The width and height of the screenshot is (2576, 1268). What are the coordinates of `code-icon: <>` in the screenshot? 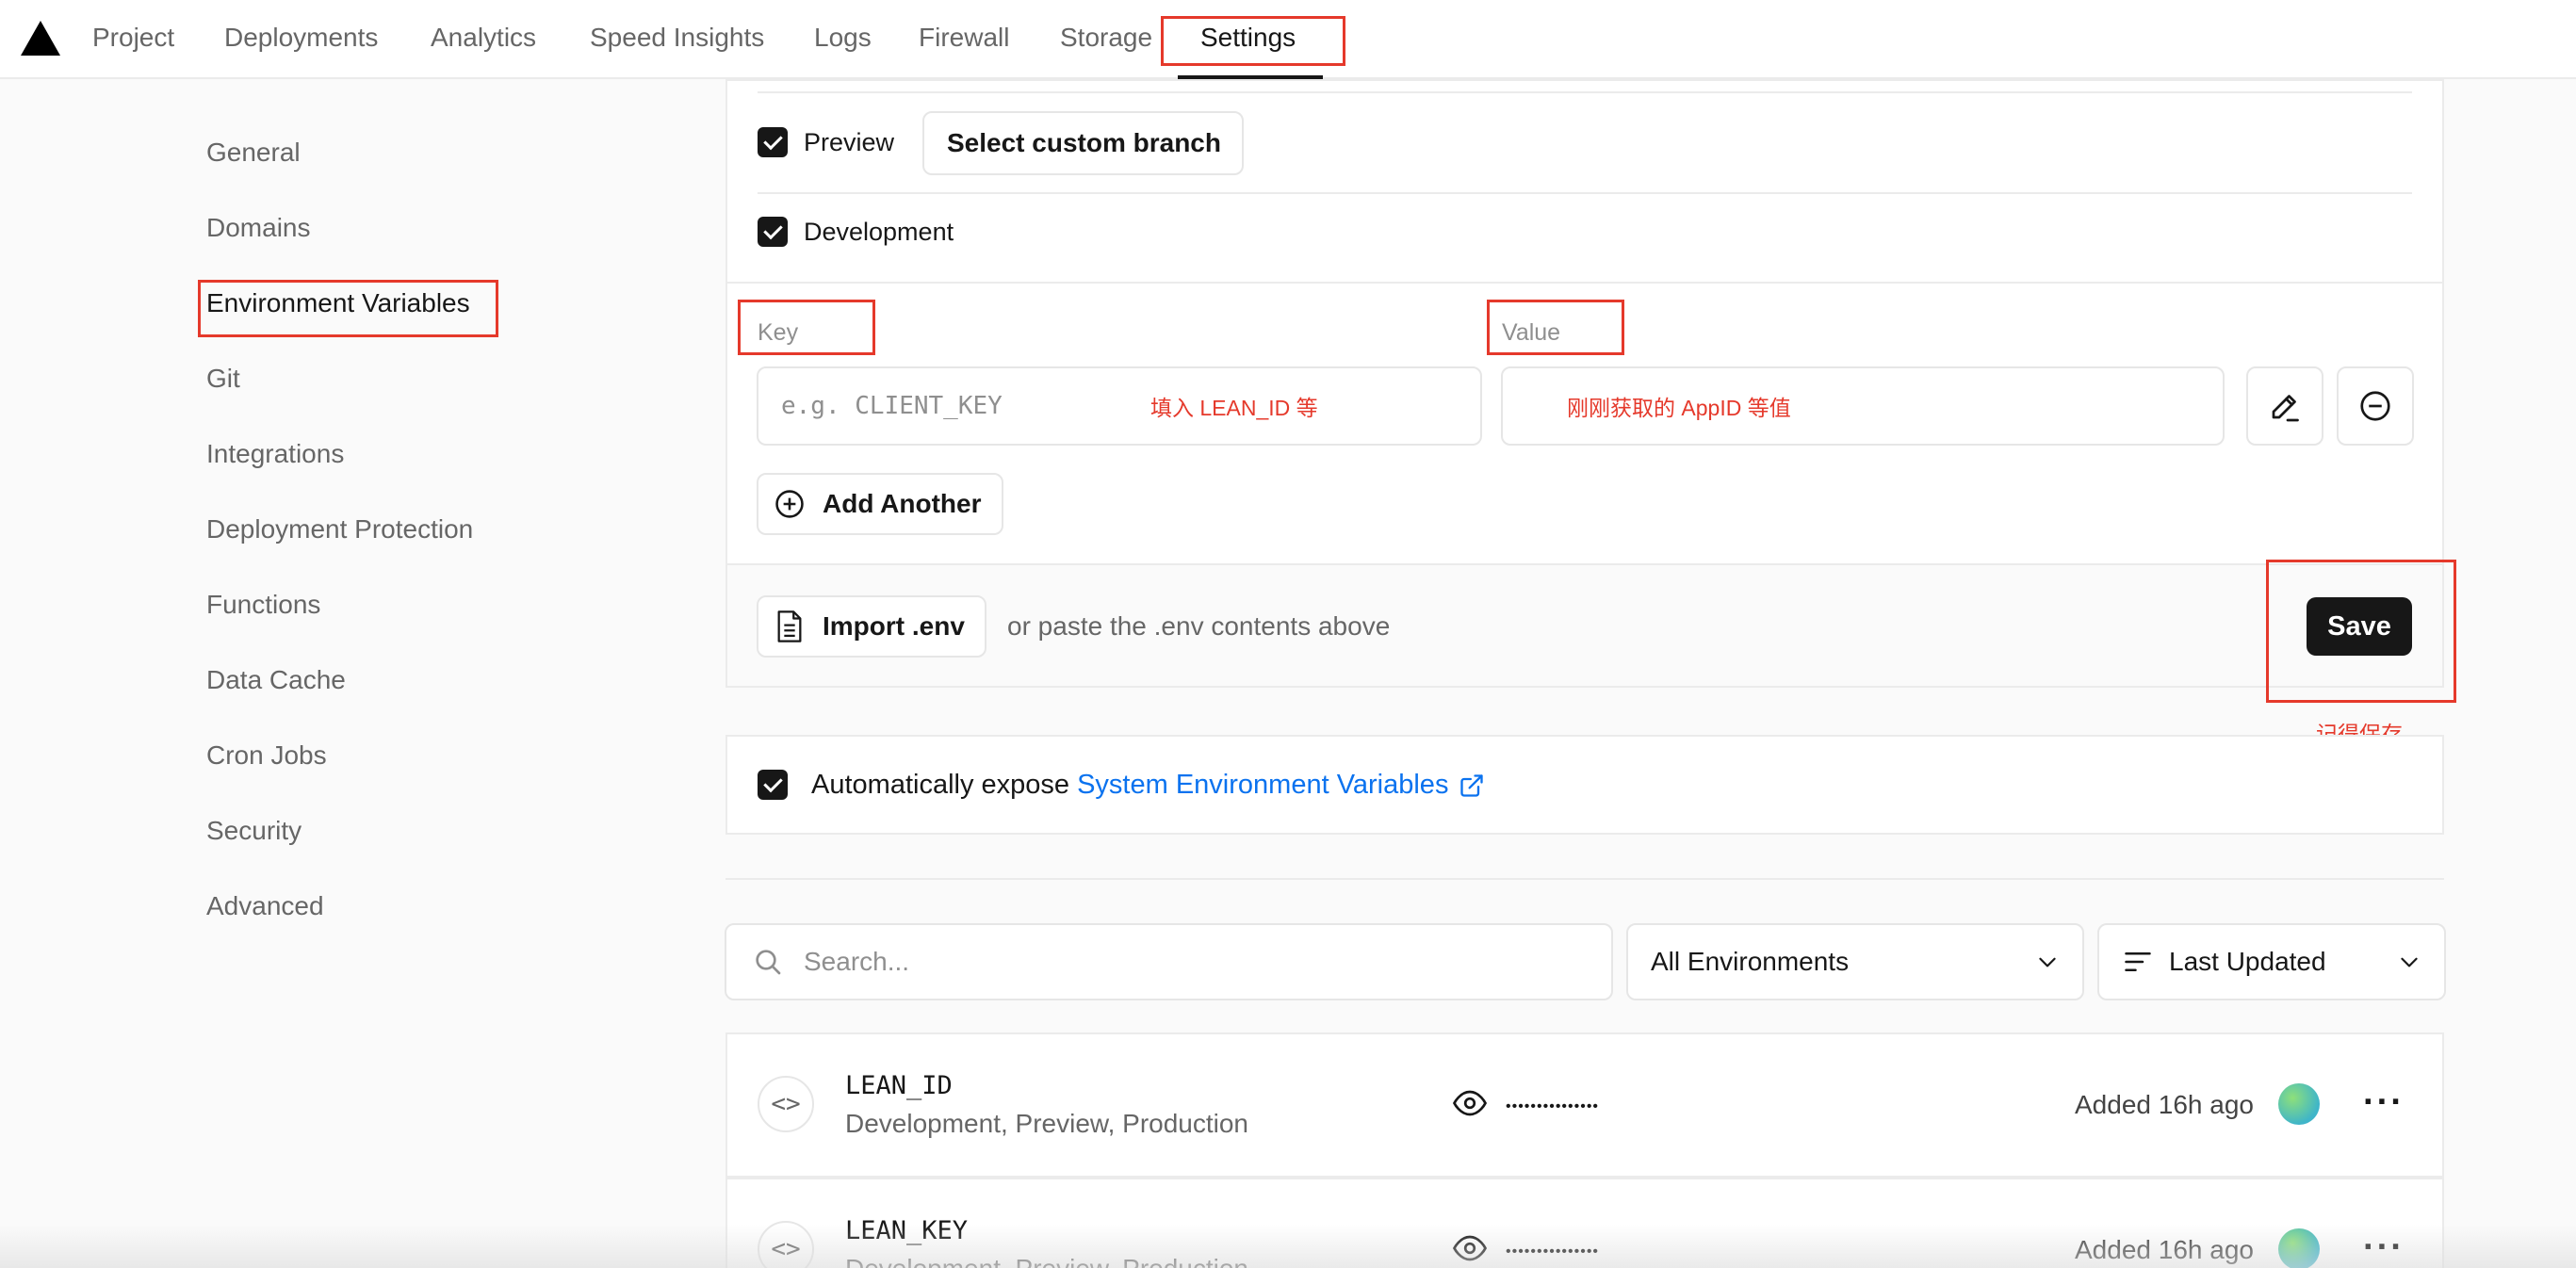 It's located at (786, 1104).